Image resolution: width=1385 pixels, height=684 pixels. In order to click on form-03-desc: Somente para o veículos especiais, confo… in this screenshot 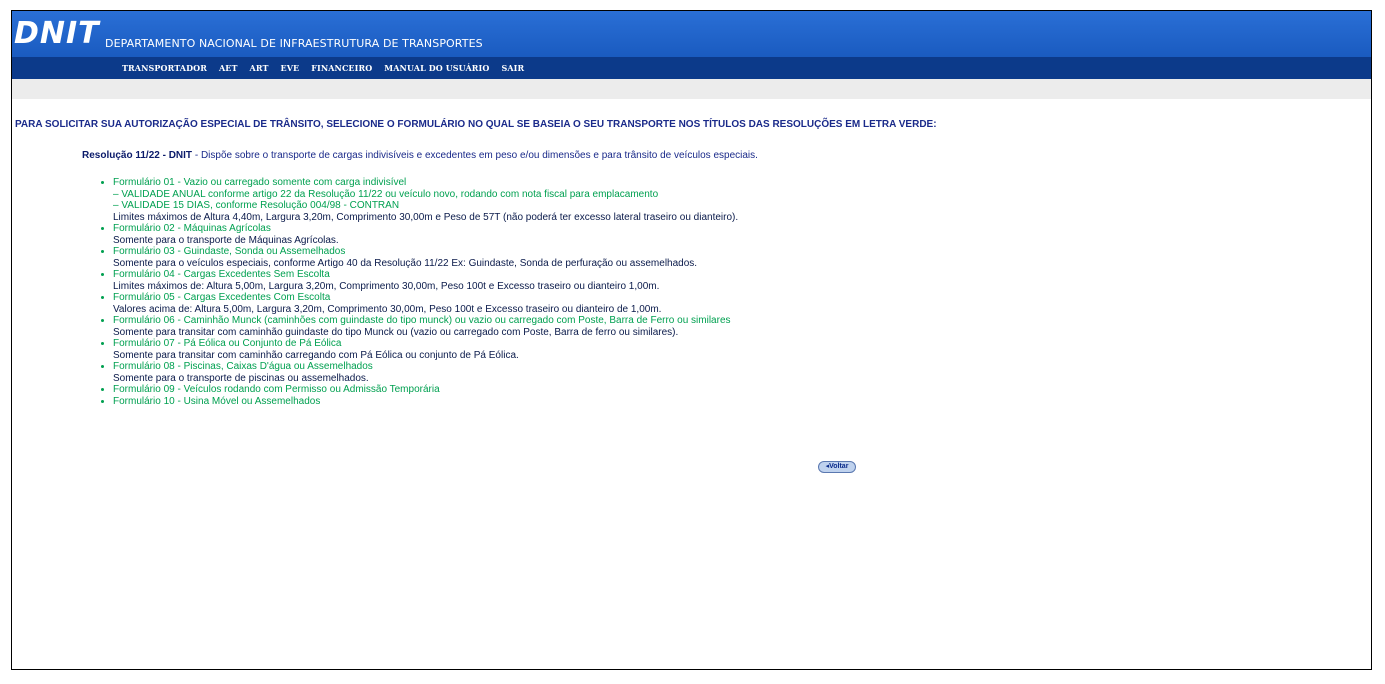, I will do `click(405, 263)`.